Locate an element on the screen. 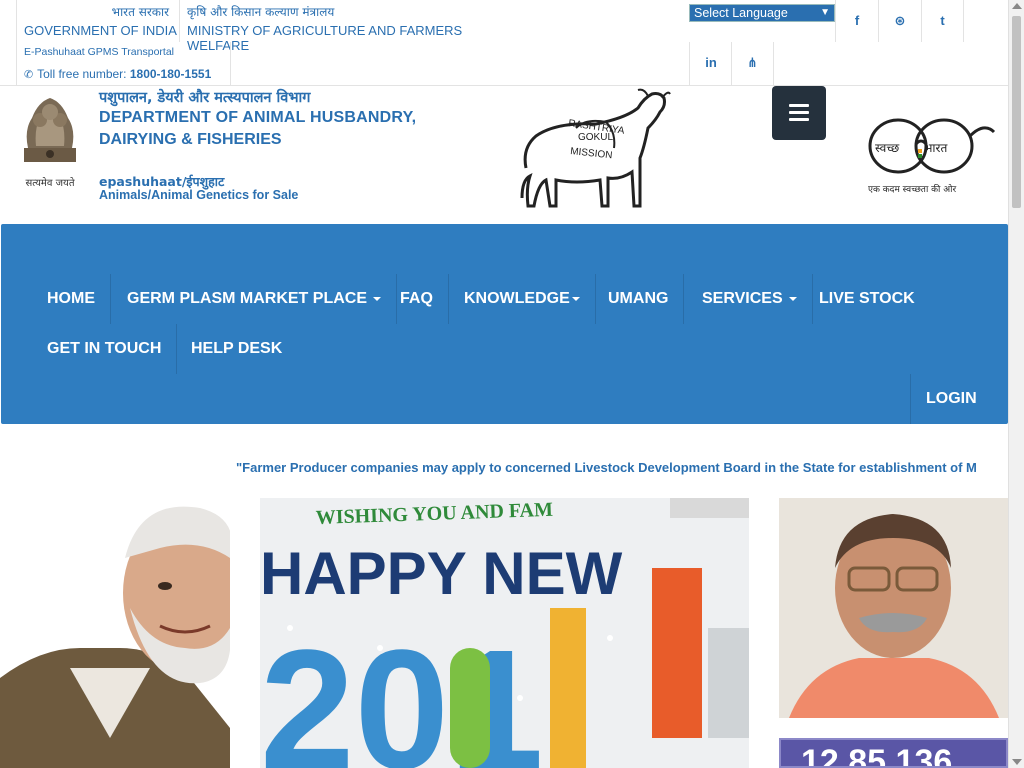 This screenshot has height=768, width=1024. portal-name: E-Pashuhaat GPMS Transportal is located at coordinates (99, 52).